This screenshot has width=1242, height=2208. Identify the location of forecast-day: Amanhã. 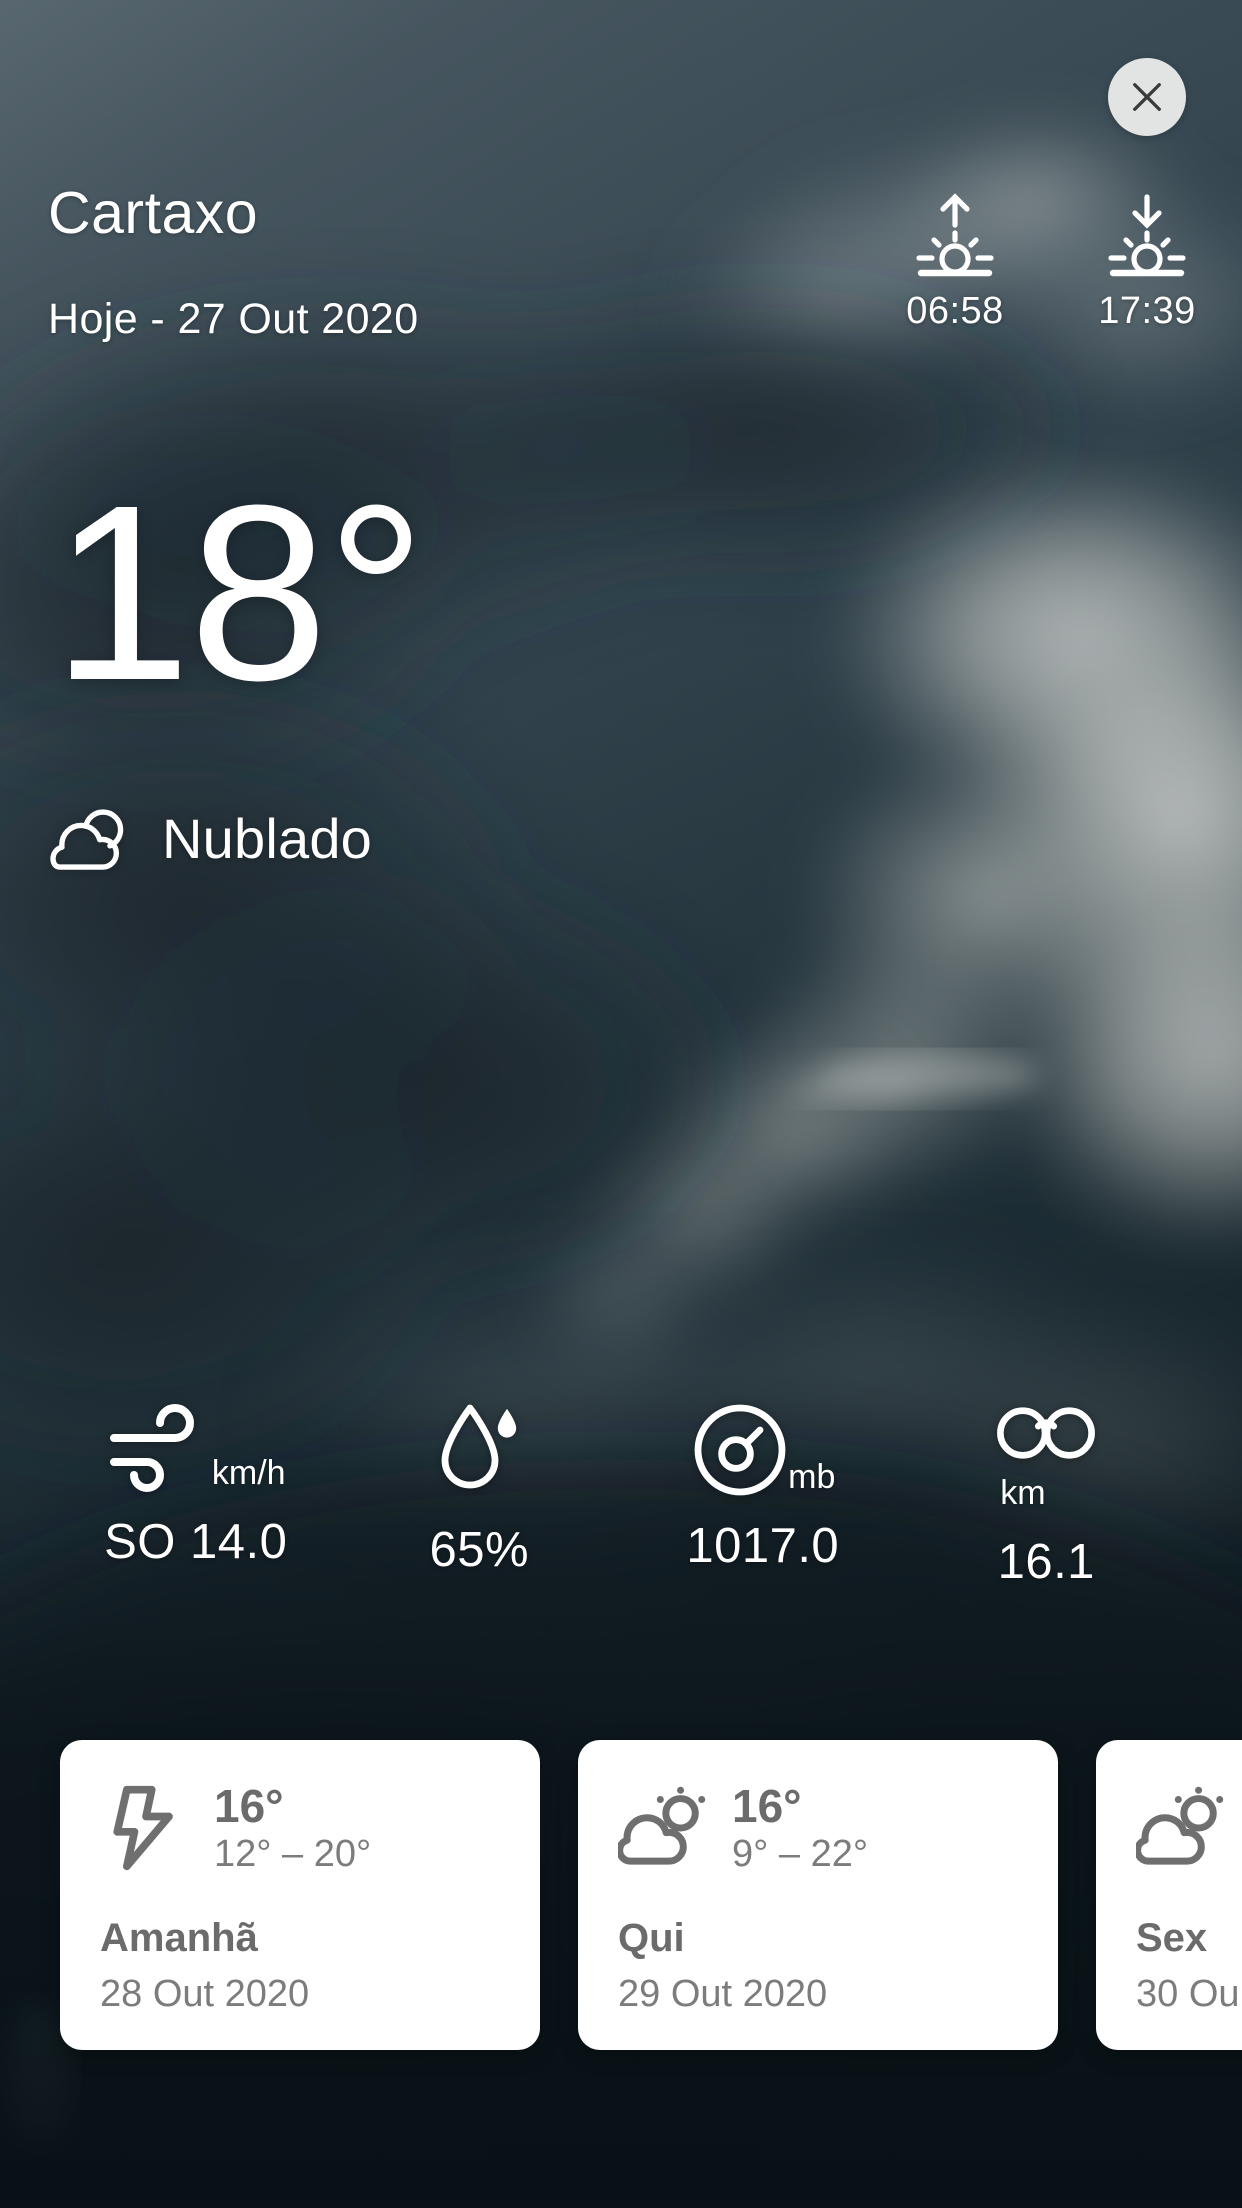
(179, 1938).